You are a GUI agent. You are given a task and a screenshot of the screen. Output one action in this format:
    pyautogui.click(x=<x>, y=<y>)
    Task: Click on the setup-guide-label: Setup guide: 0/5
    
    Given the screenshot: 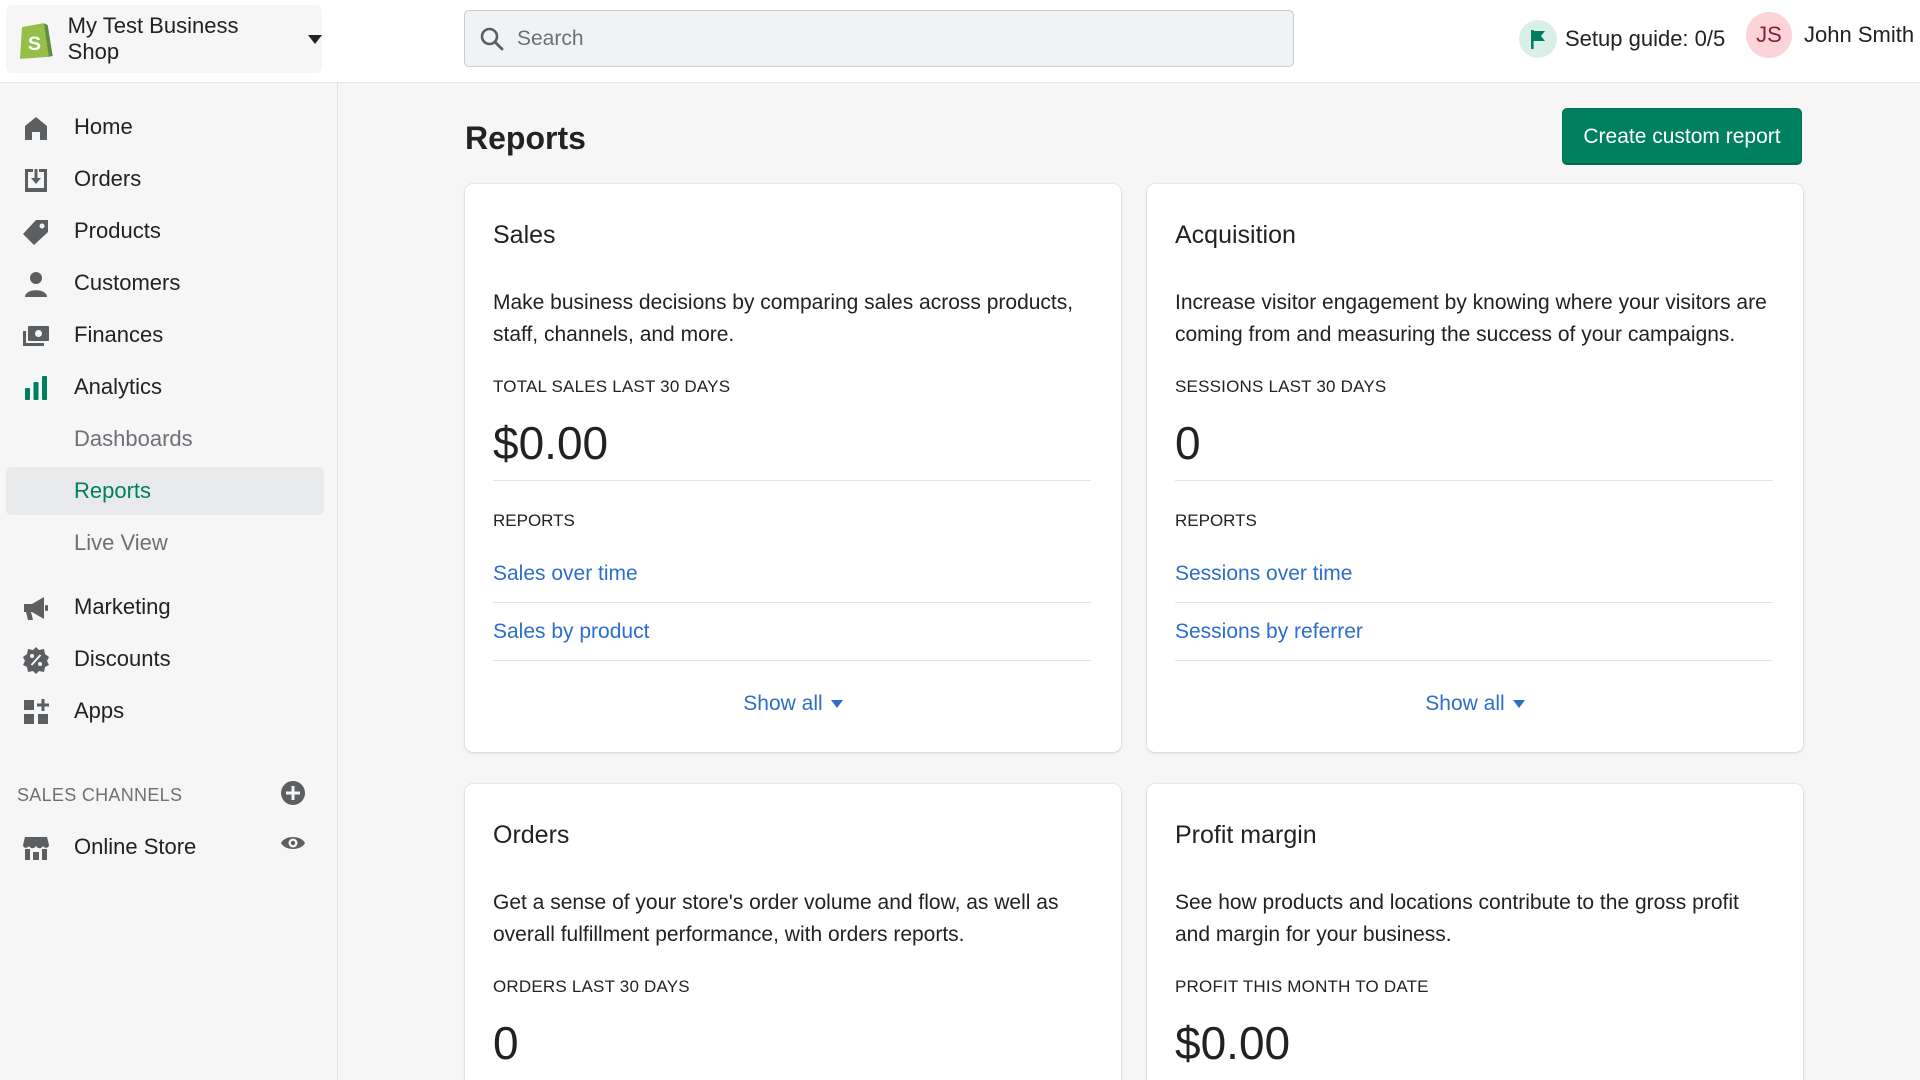 What is the action you would take?
    pyautogui.click(x=1645, y=38)
    